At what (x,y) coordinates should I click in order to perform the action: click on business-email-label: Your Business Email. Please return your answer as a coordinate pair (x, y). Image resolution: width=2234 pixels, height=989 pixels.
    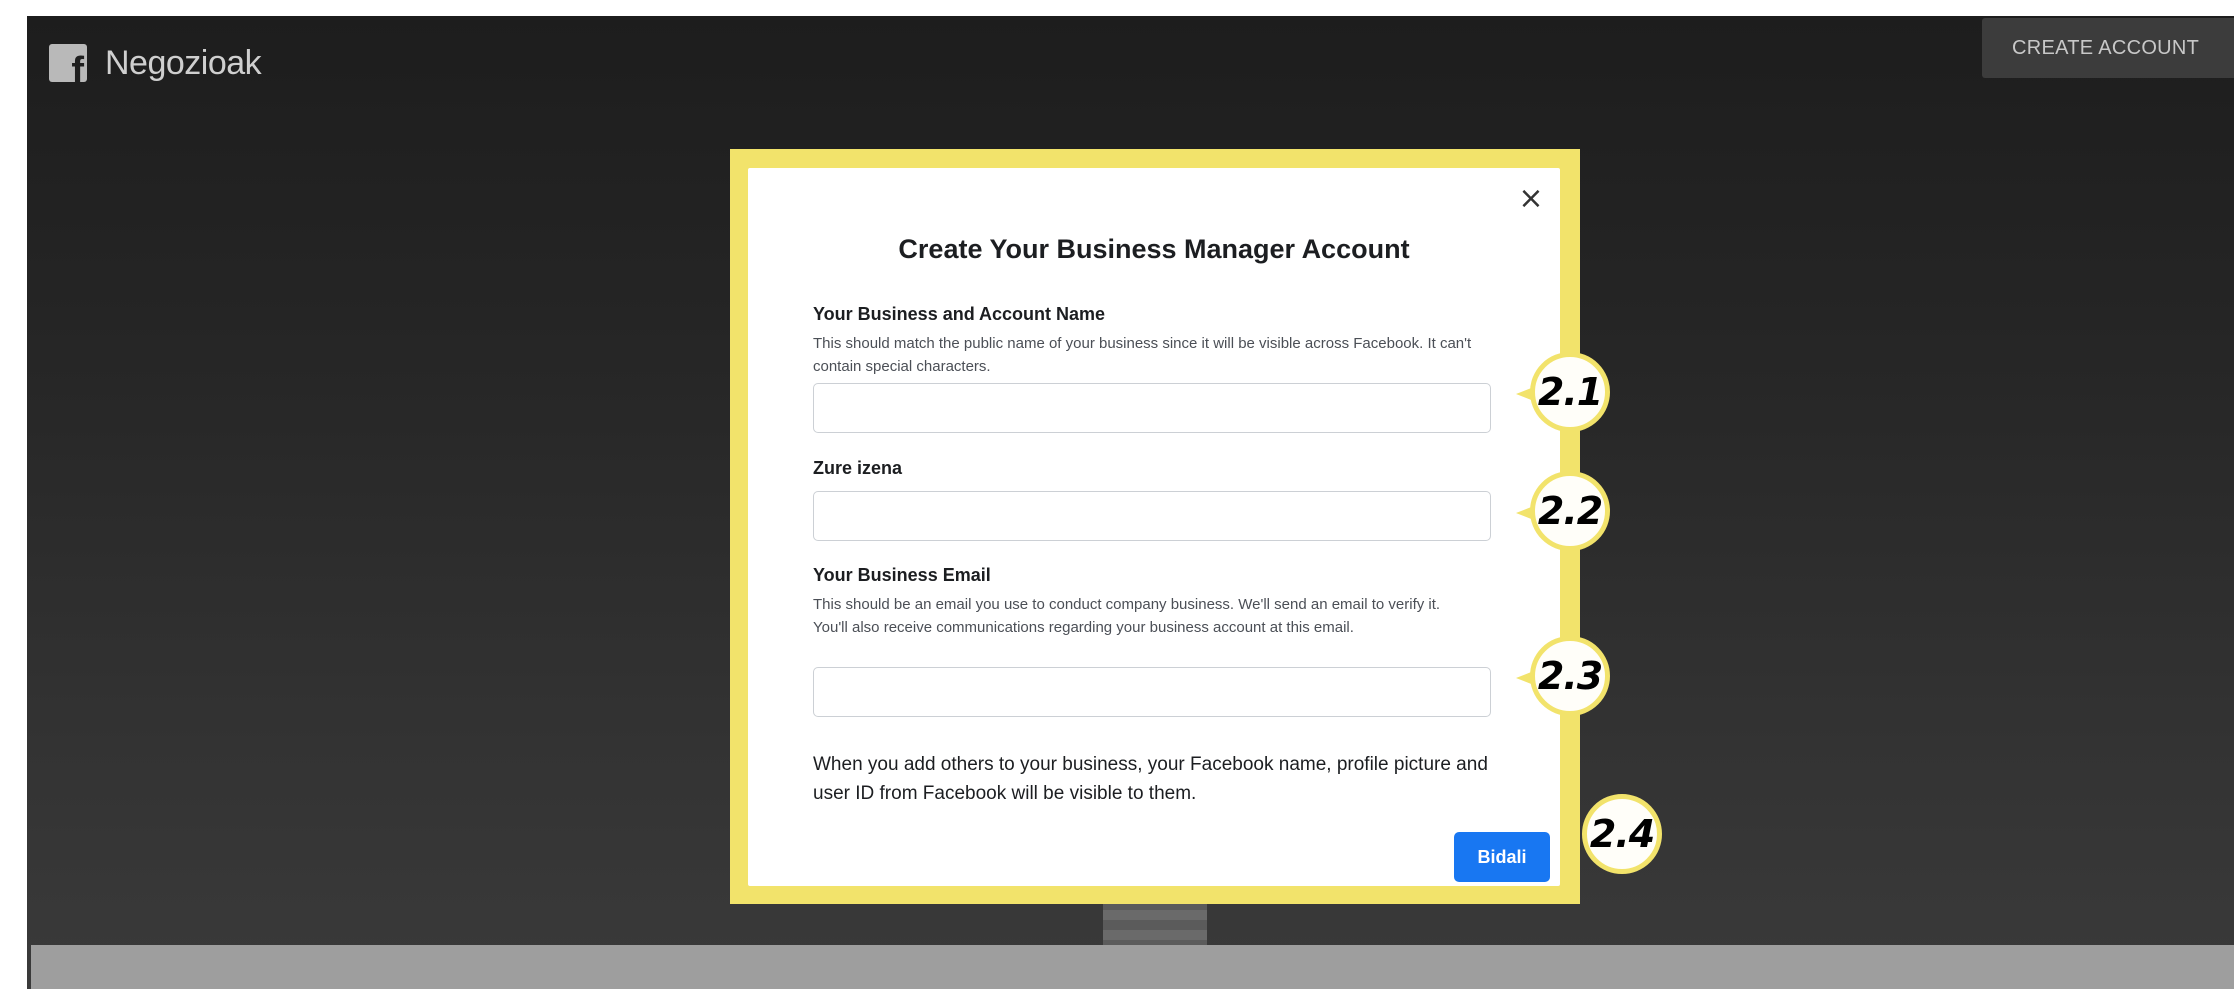
    Looking at the image, I should click on (902, 575).